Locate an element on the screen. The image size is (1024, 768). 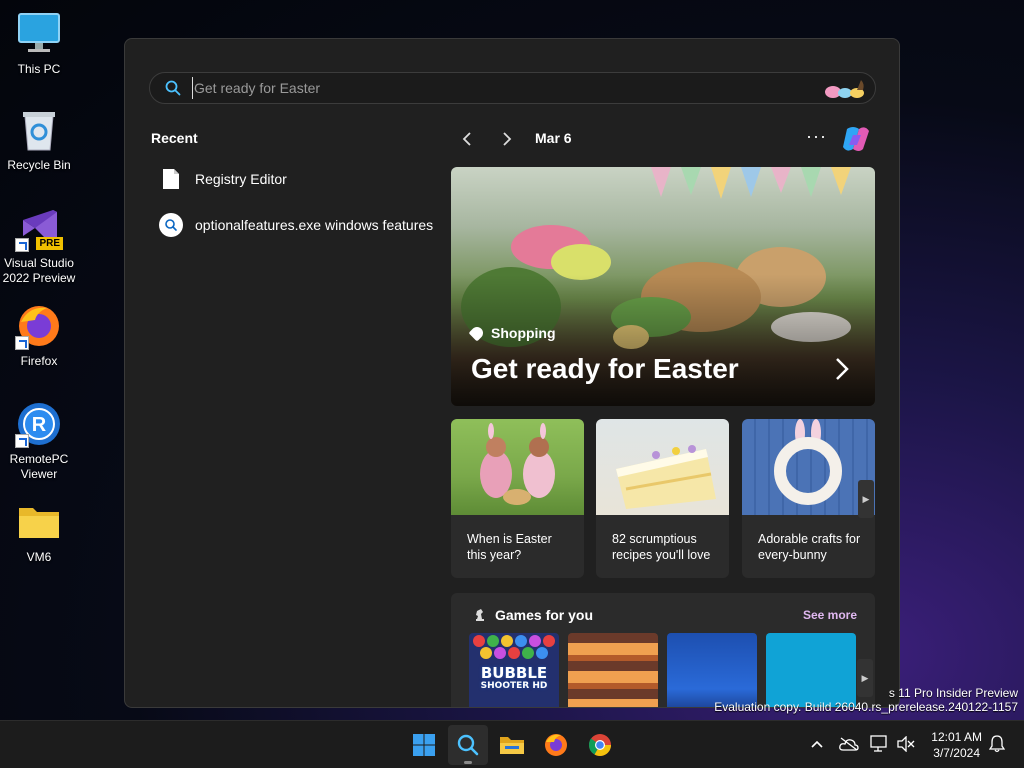
desktop-icon-visual-studio: PRE Visual Studio 2022 Preview is located at coordinates (39, 245).